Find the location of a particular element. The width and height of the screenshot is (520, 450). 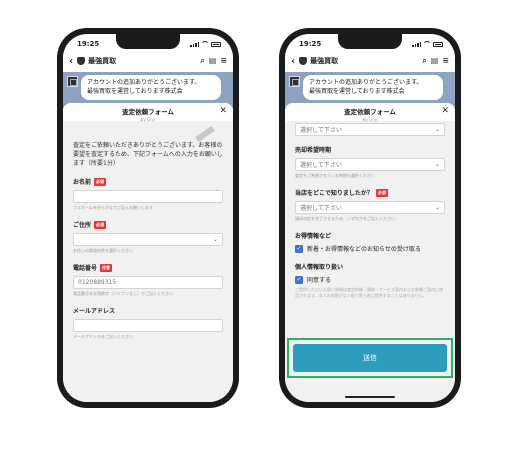

address-hint: お住いの都道府県を選択ください is located at coordinates (103, 250).